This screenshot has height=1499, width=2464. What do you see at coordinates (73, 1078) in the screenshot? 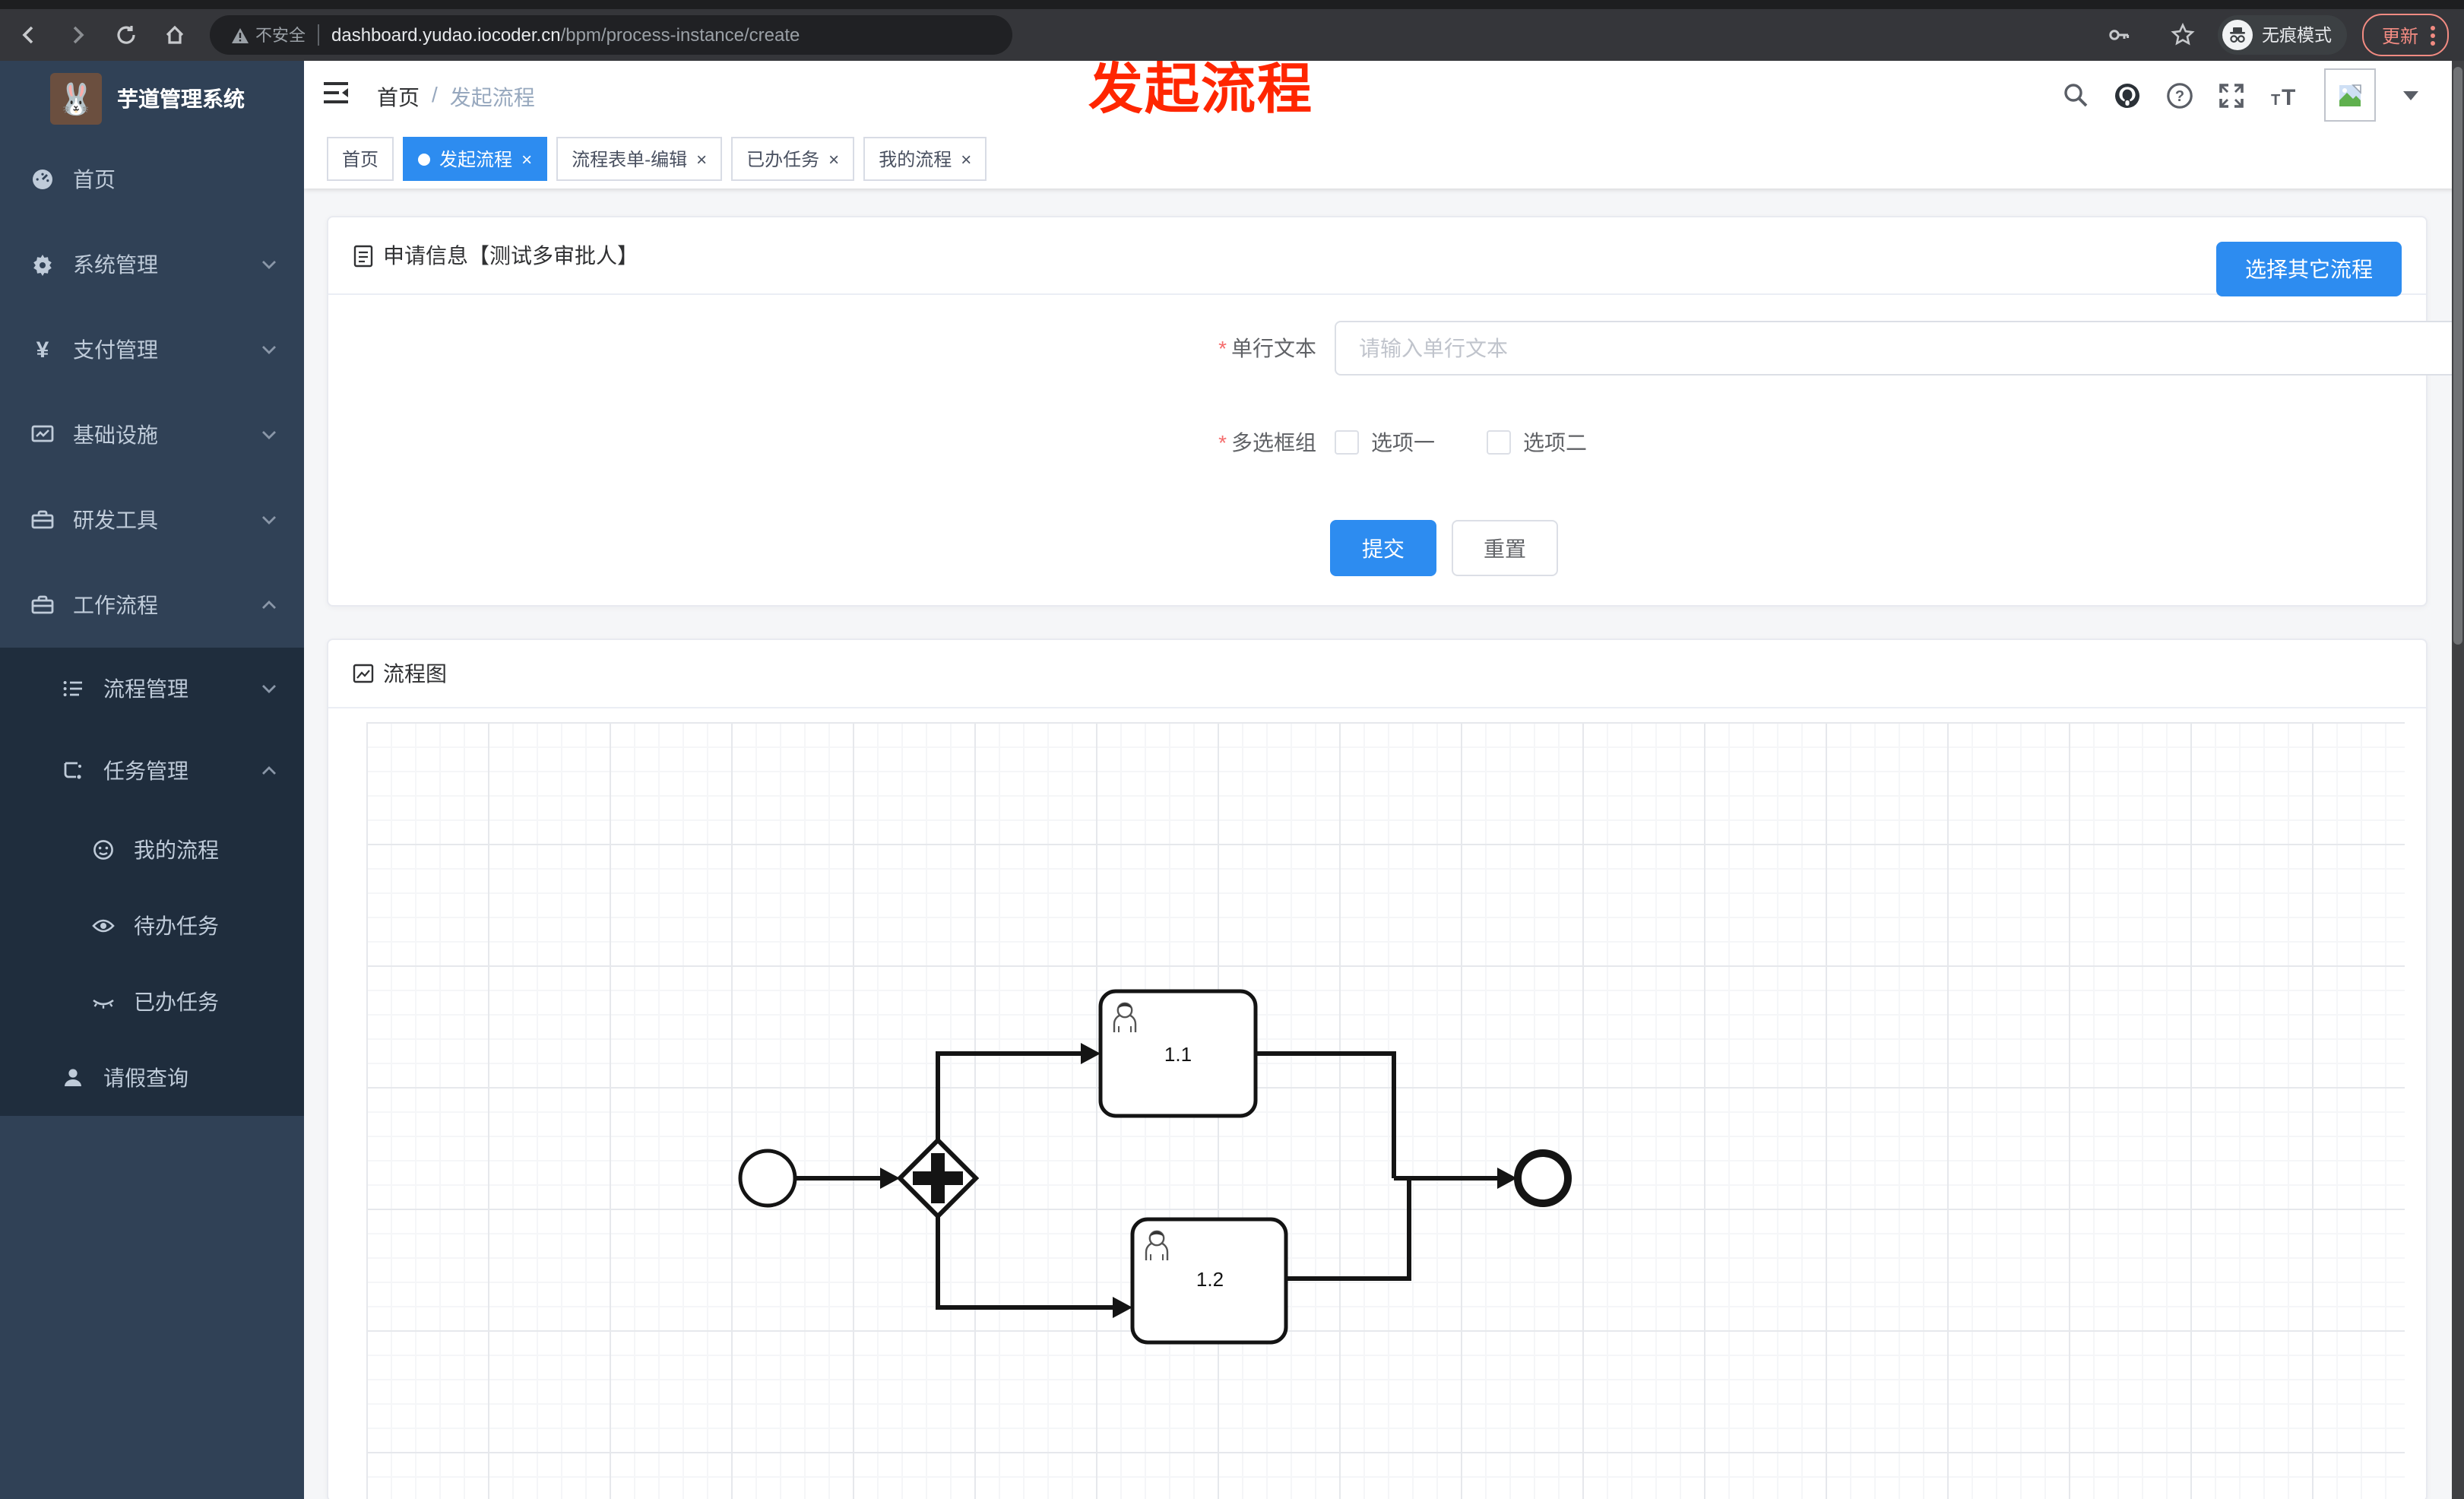
I see `user-icon` at bounding box center [73, 1078].